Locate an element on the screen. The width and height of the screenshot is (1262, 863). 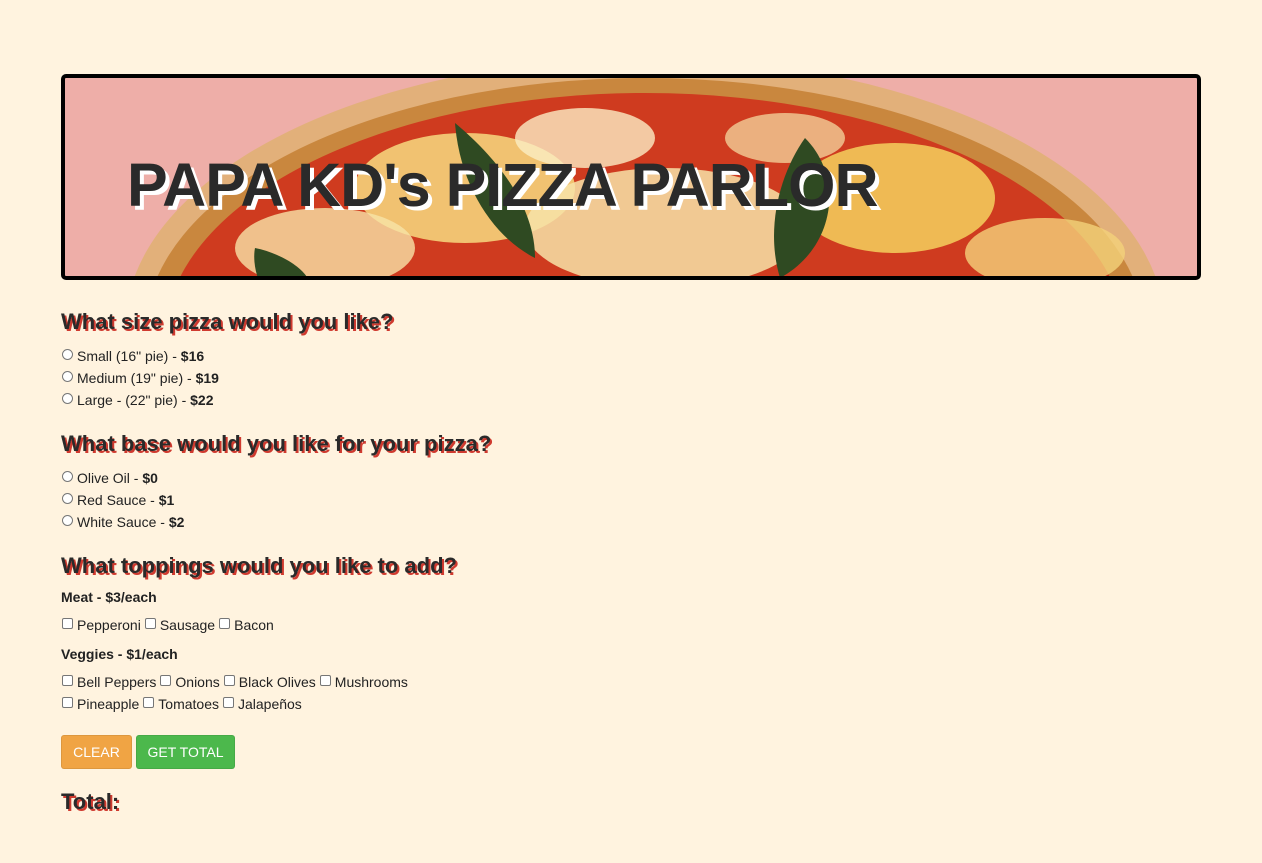
meat-options: Pepperoni Sausage Bacon is located at coordinates (169, 625).